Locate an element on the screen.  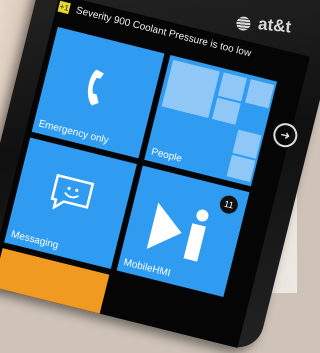
phone-handset-icon is located at coordinates (95, 87).